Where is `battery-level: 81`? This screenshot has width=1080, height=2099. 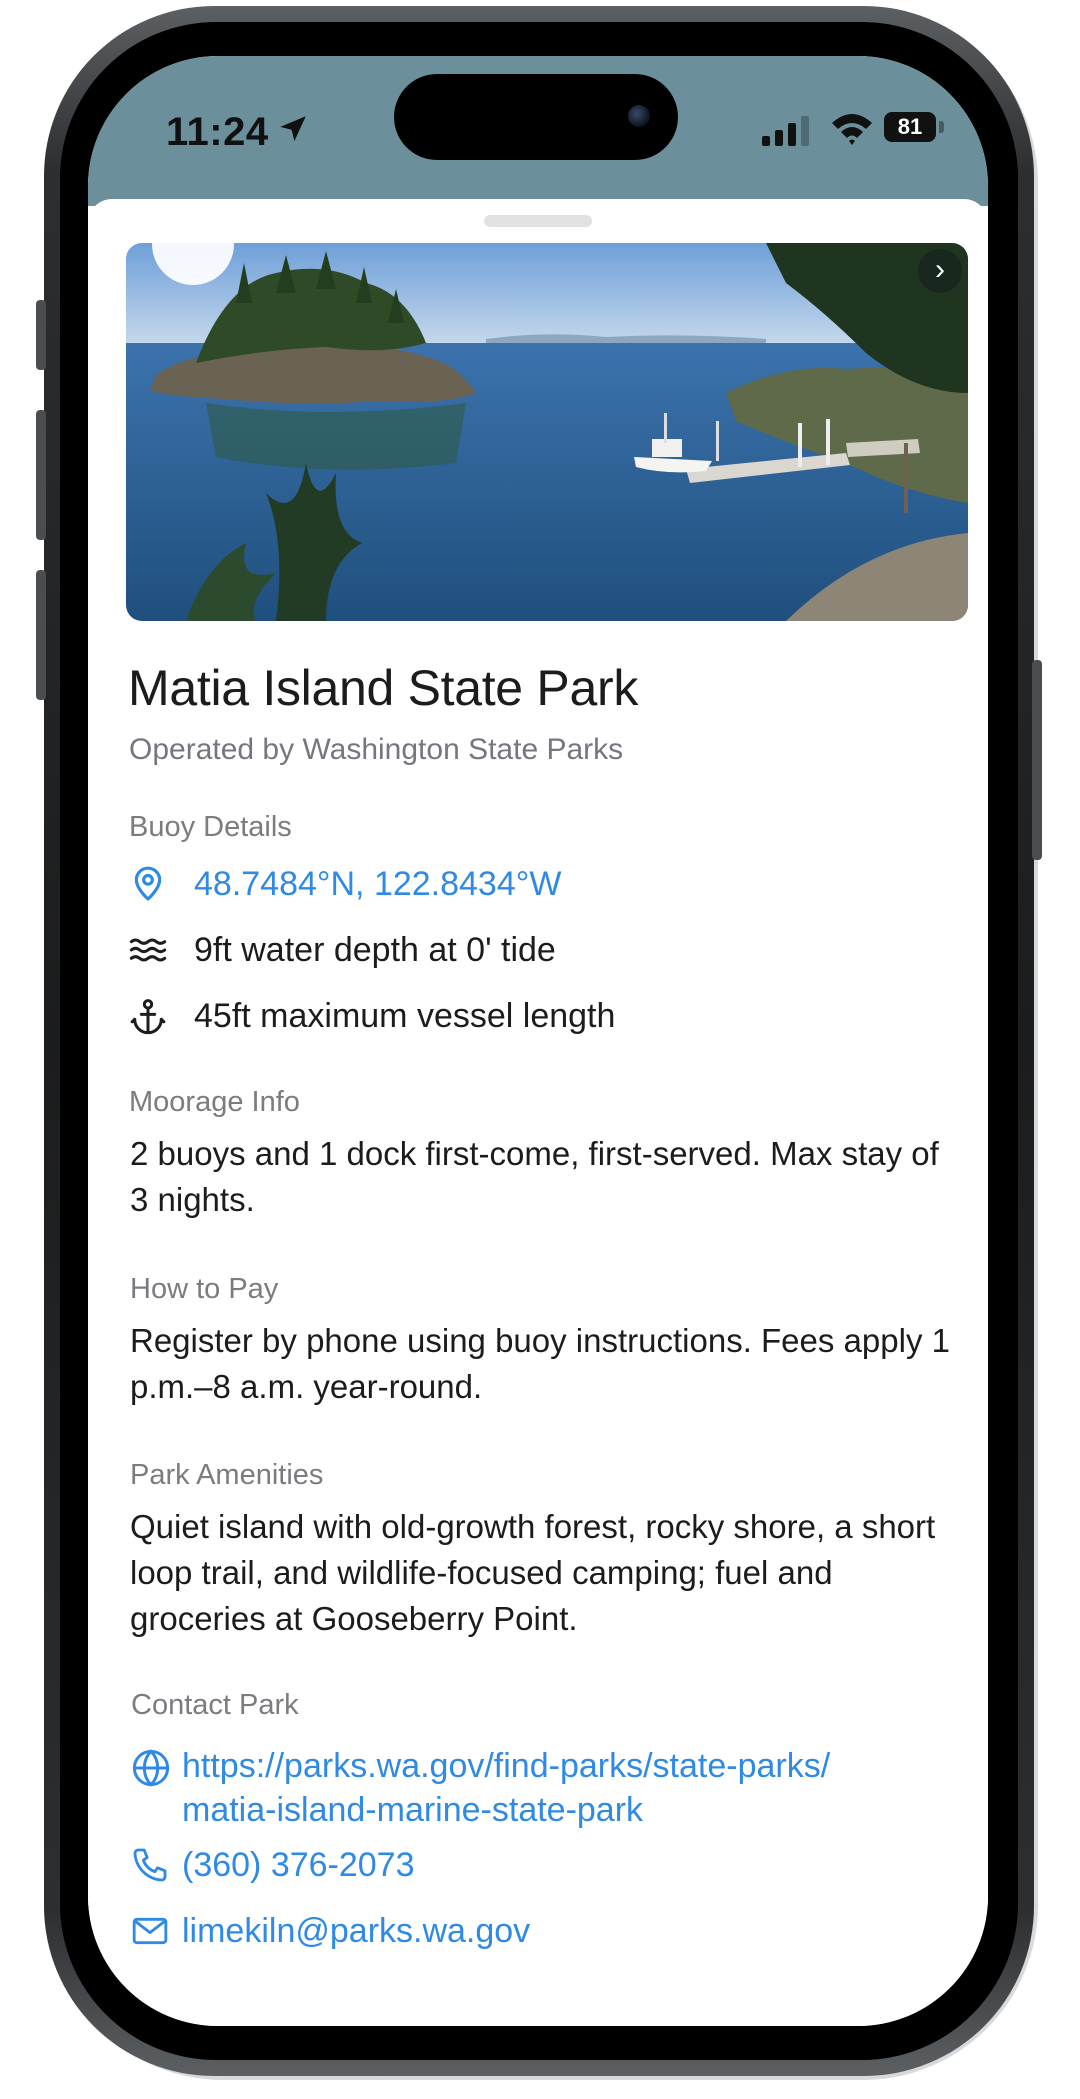
battery-level: 81 is located at coordinates (910, 126).